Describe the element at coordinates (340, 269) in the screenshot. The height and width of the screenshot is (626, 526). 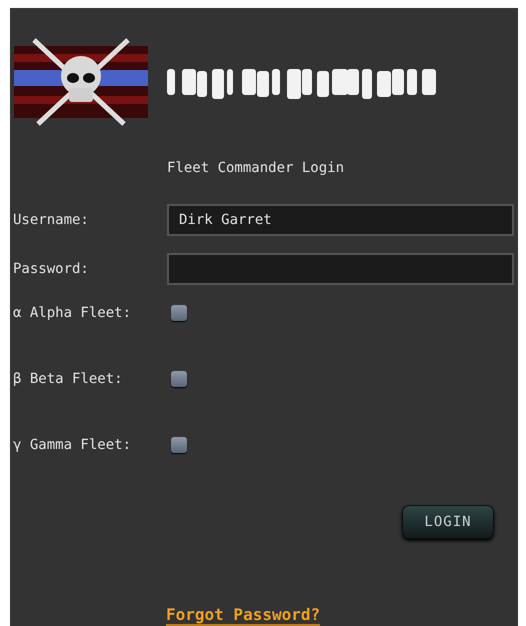
I see `input-field` at that location.